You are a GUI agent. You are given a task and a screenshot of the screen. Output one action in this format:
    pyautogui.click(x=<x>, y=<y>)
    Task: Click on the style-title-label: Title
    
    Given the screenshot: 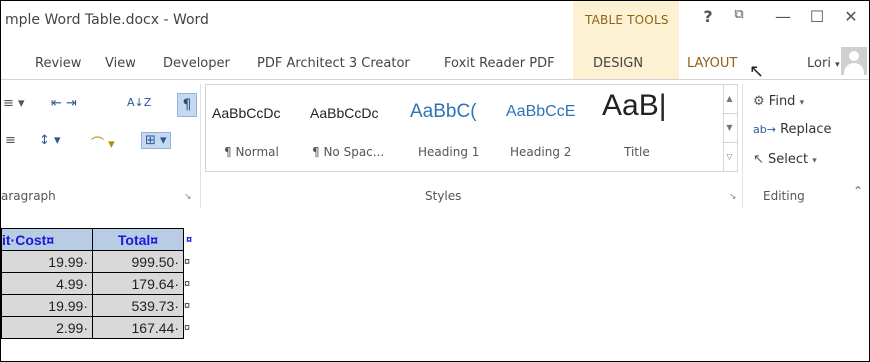 What is the action you would take?
    pyautogui.click(x=637, y=152)
    